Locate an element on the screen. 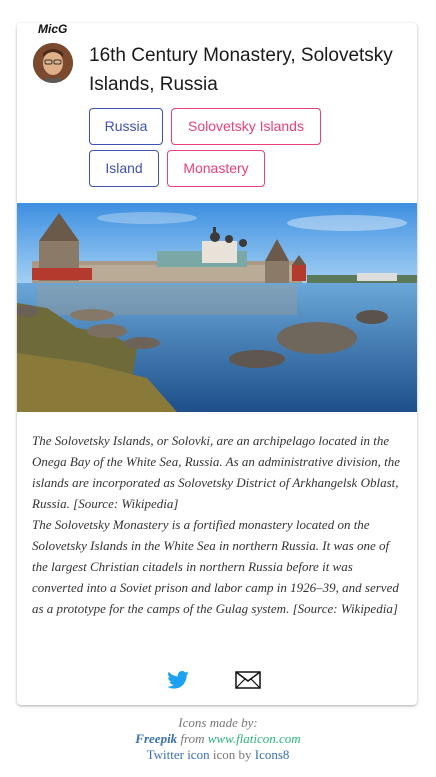 This screenshot has height=777, width=436. tag-monastery: Monastery is located at coordinates (216, 168).